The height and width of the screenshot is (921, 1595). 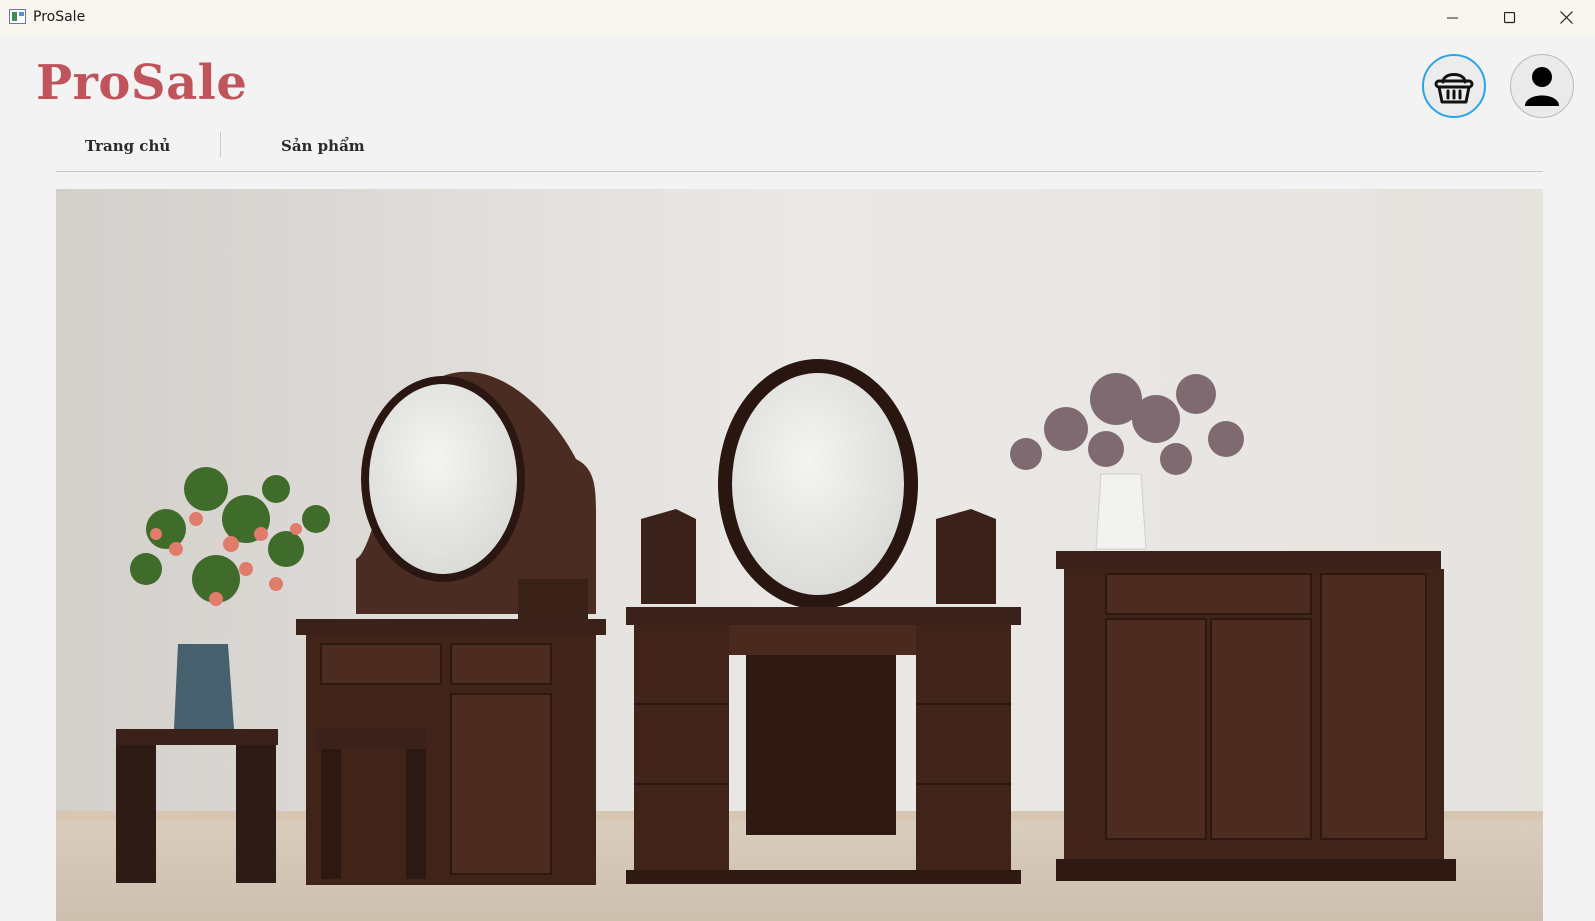 I want to click on close-button, so click(x=1566, y=17).